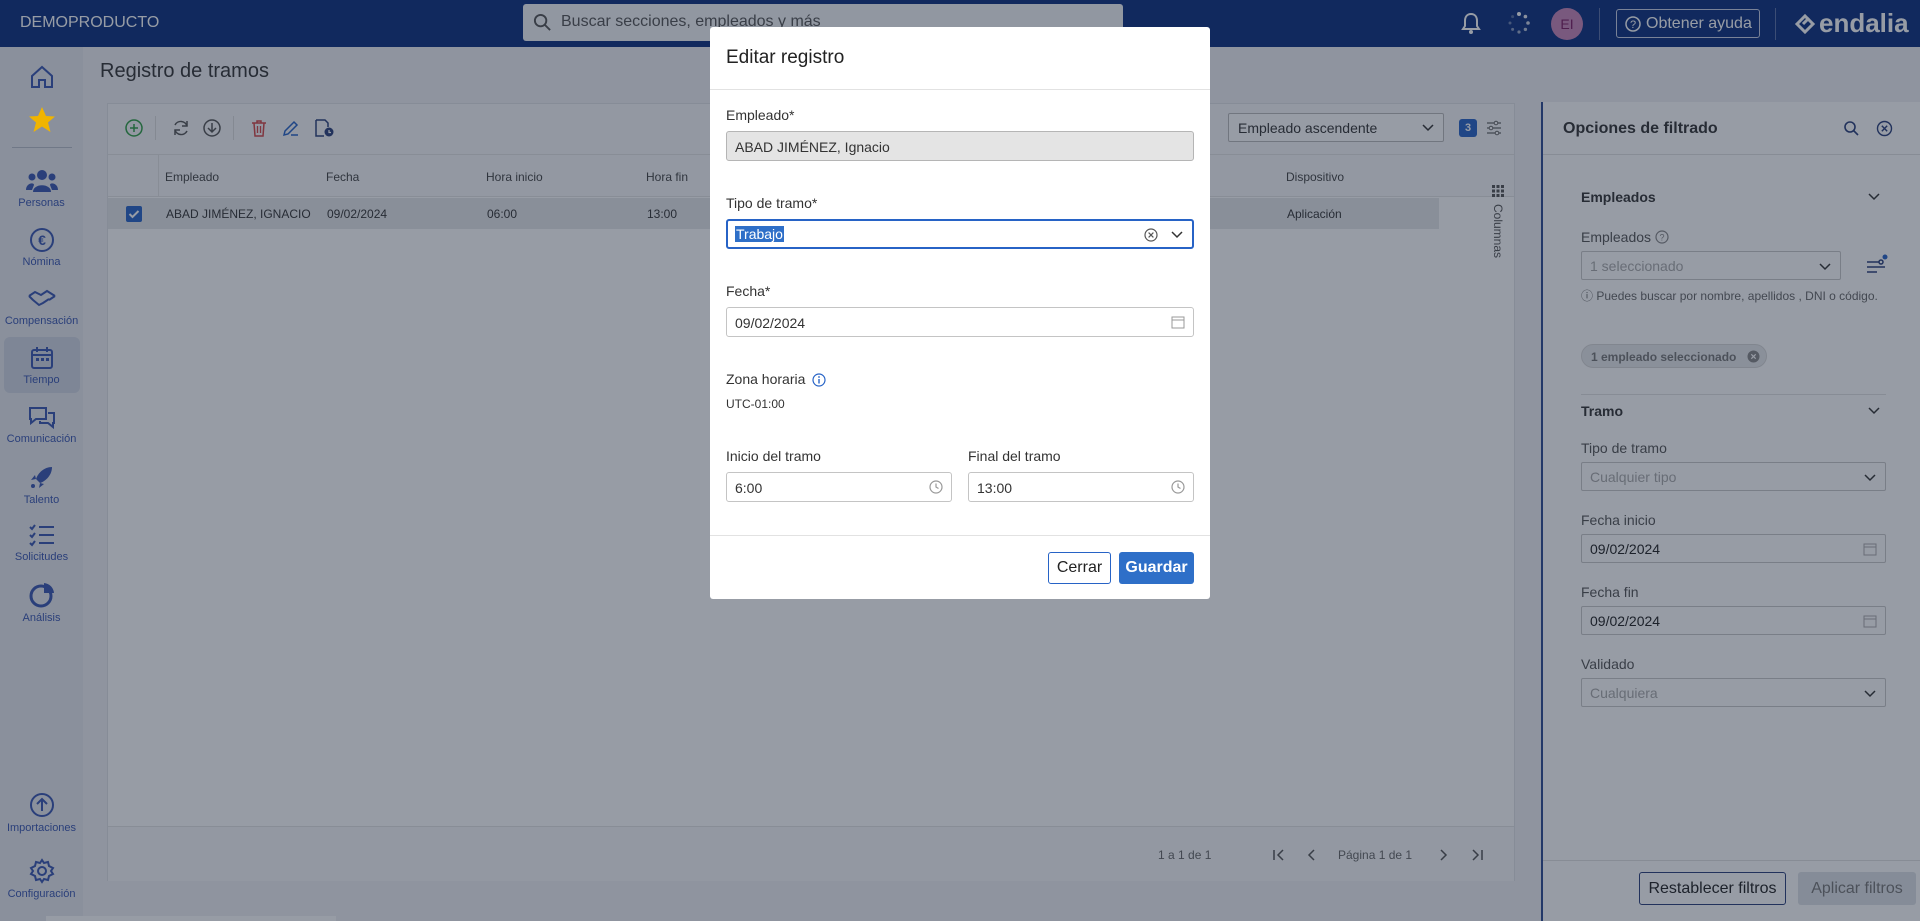 The width and height of the screenshot is (1920, 921). Describe the element at coordinates (995, 488) in the screenshot. I see `final-tramo-value: 13:00` at that location.